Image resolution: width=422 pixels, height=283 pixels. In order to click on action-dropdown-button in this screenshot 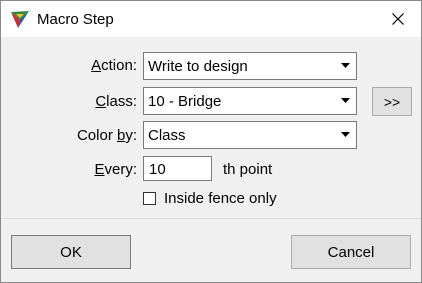, I will do `click(345, 66)`.